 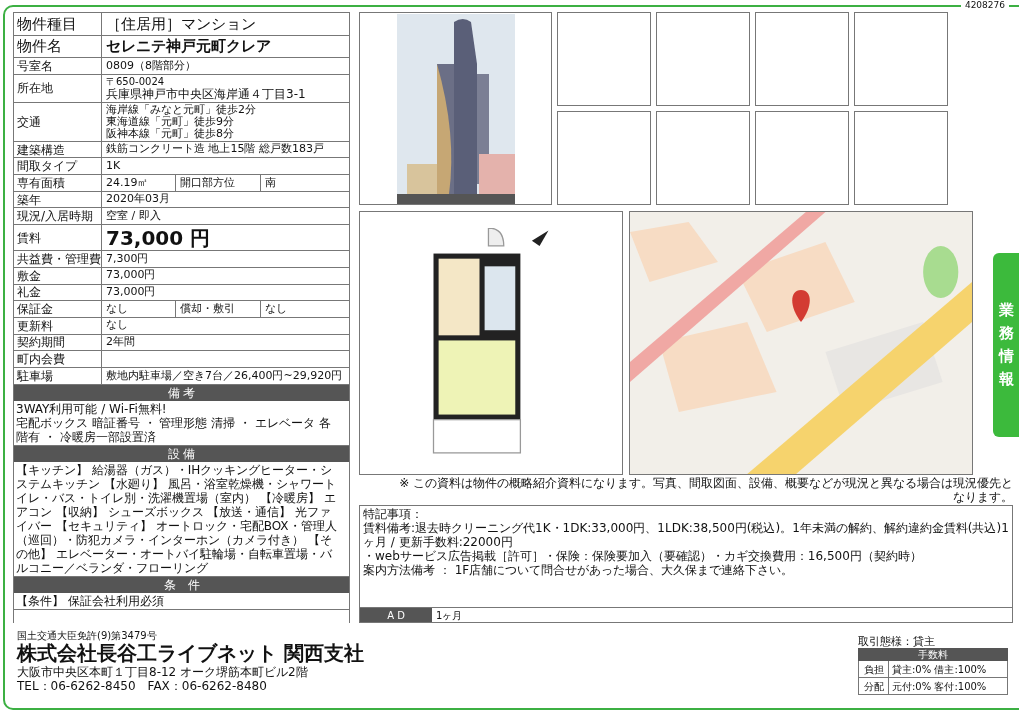 I want to click on field-label: 物件名, so click(x=58, y=46).